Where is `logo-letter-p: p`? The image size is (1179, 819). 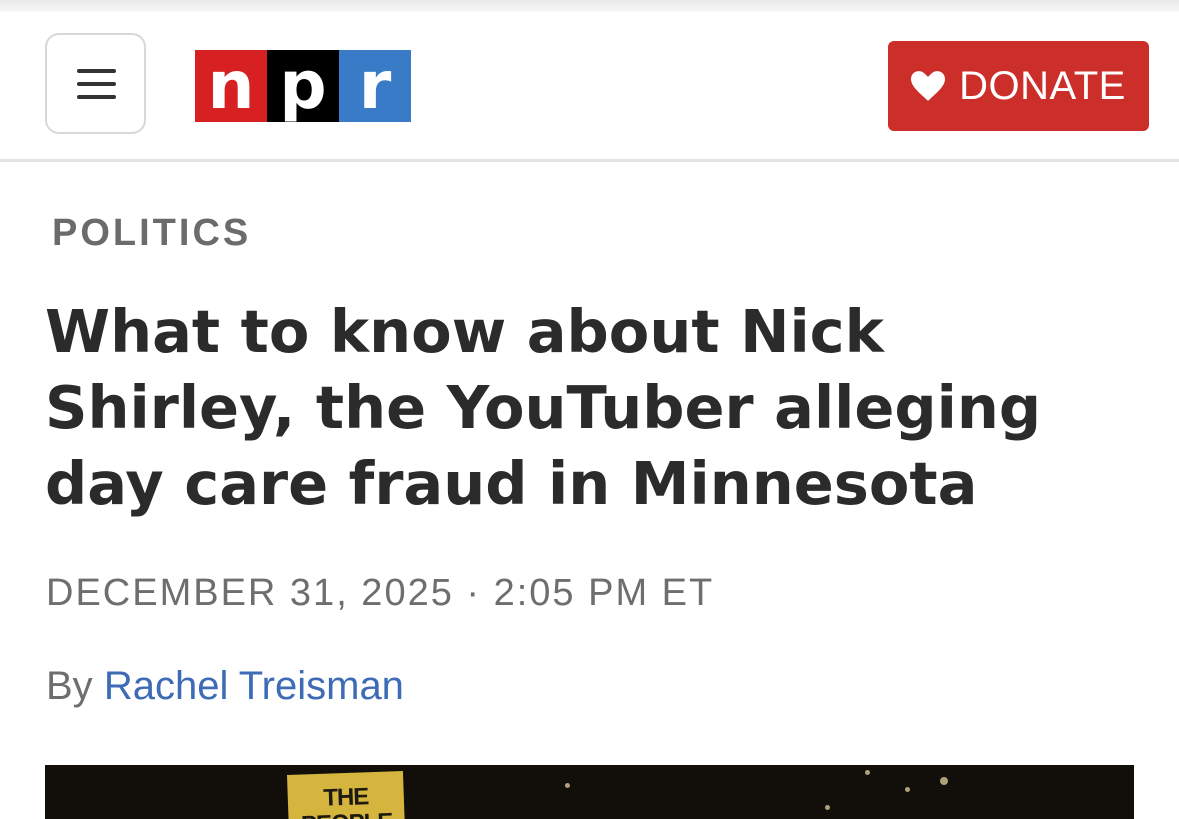 logo-letter-p: p is located at coordinates (303, 86).